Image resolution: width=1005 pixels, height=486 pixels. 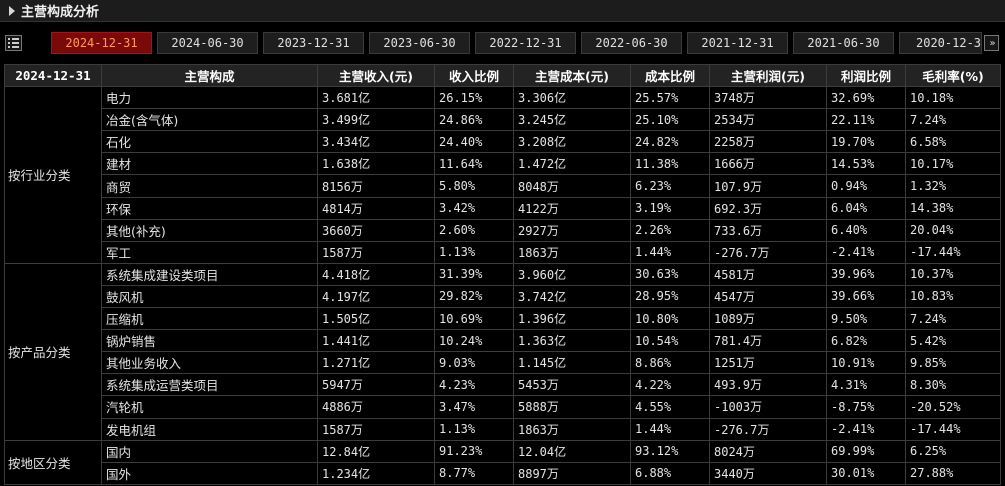 What do you see at coordinates (525, 43) in the screenshot?
I see `period-tab: 2022-12-31` at bounding box center [525, 43].